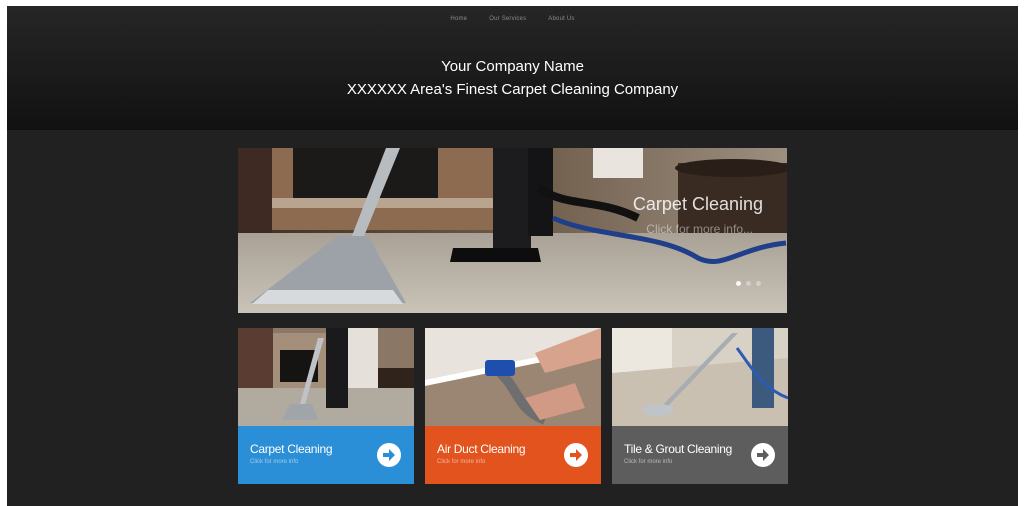 The height and width of the screenshot is (506, 1025). I want to click on slider-dots, so click(748, 283).